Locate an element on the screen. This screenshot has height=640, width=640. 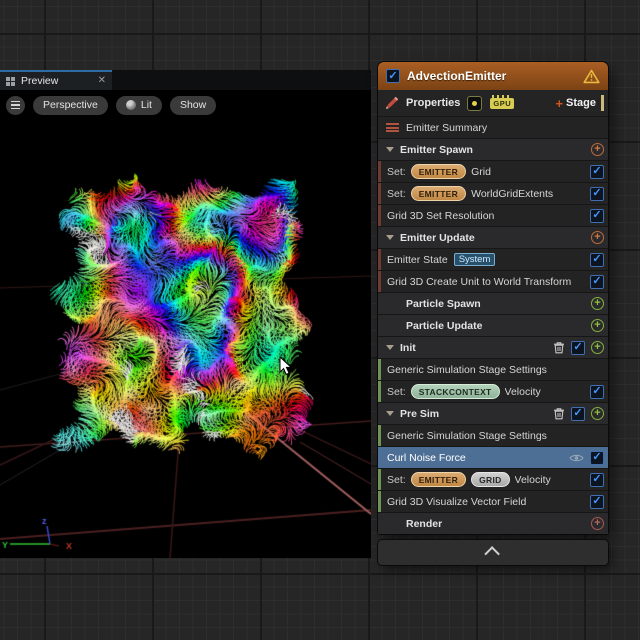
row-label: Grid 3D Visualize Vector Field is located at coordinates (457, 501).